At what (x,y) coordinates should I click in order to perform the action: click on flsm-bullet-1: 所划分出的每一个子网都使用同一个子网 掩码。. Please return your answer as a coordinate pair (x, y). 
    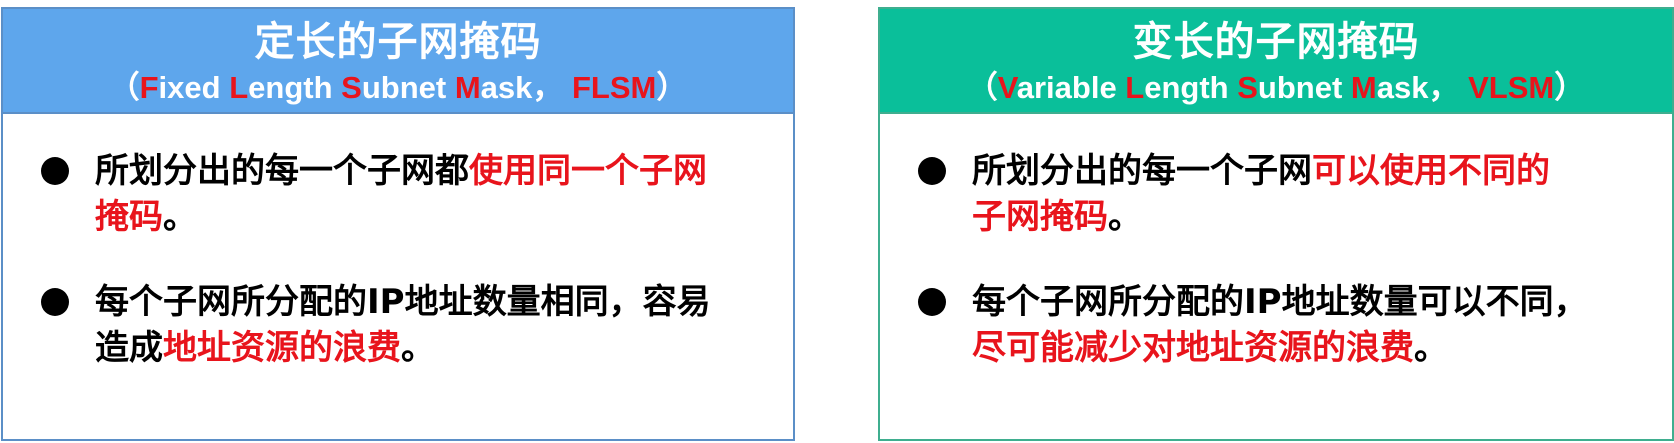
    Looking at the image, I should click on (401, 194).